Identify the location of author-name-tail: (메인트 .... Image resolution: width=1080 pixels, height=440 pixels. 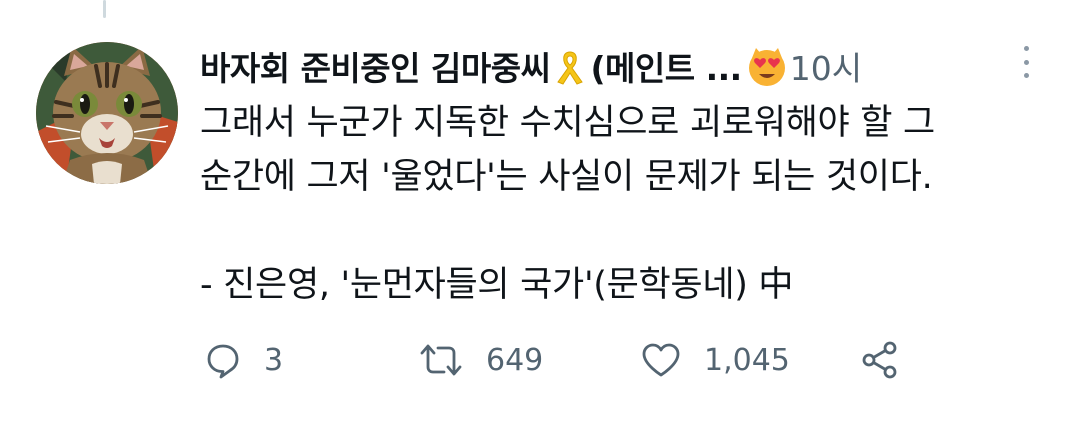
(666, 66).